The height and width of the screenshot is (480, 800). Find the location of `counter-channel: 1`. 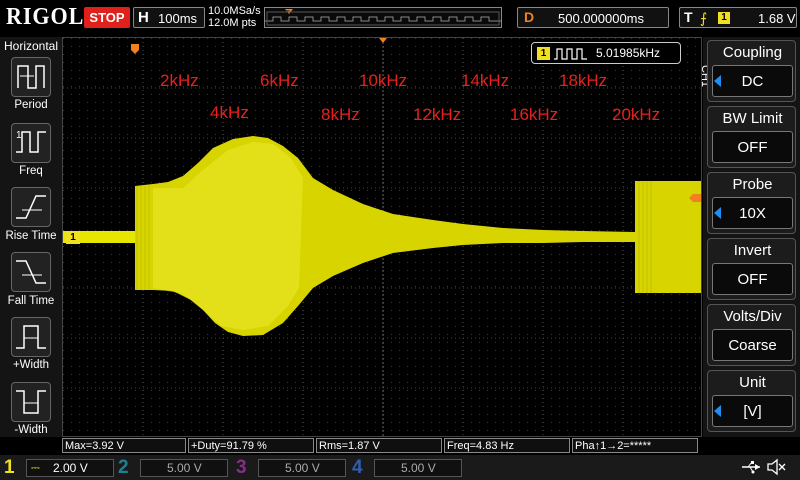

counter-channel: 1 is located at coordinates (543, 53).